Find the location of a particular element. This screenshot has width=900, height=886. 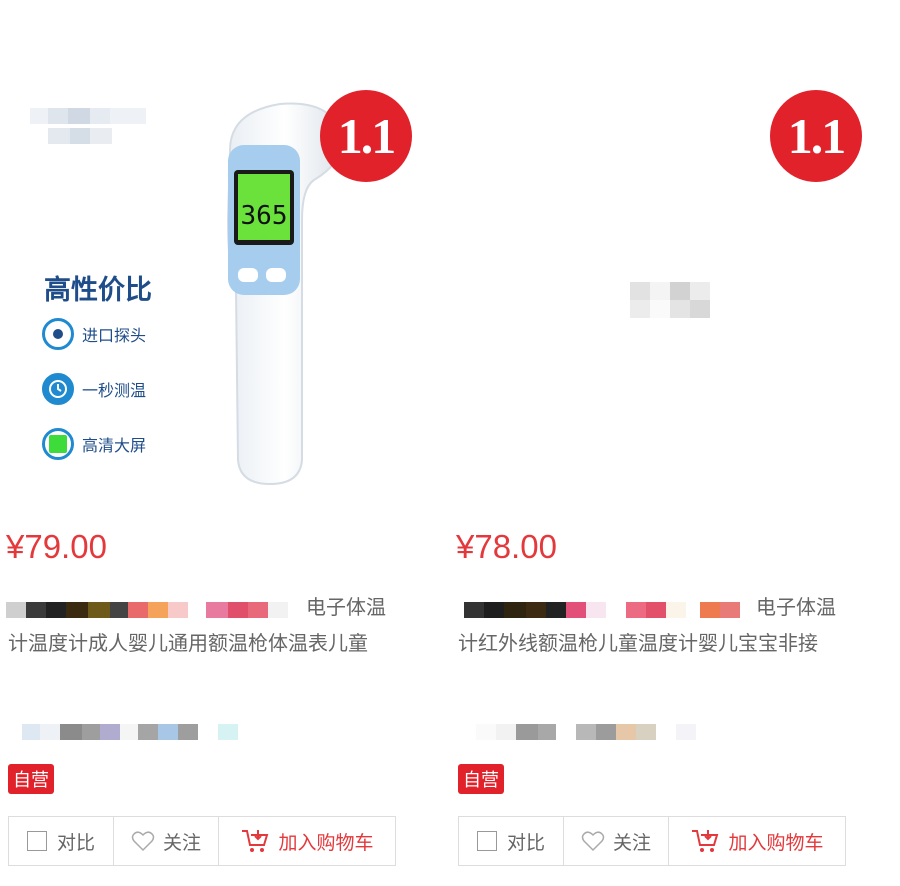

screen-icon is located at coordinates (58, 444).